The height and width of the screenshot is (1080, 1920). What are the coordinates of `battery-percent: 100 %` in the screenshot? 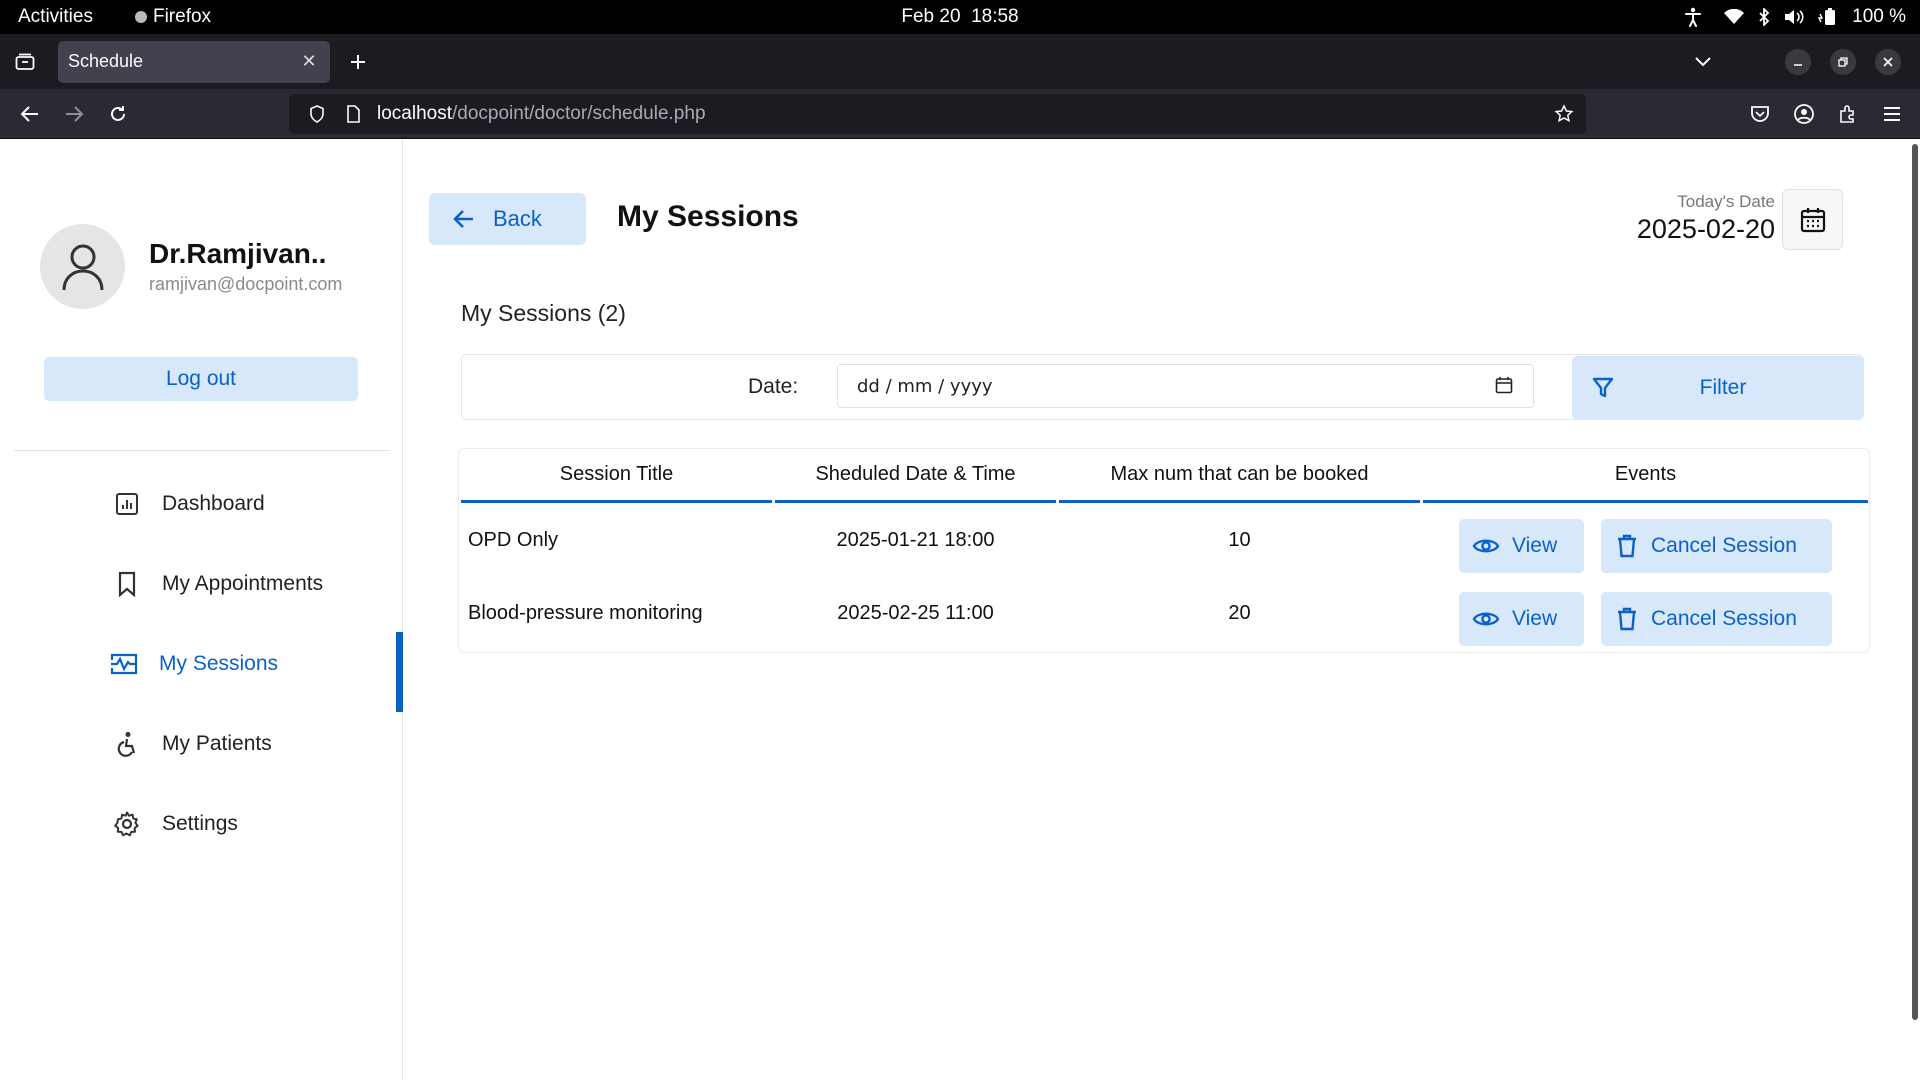 It's located at (1879, 16).